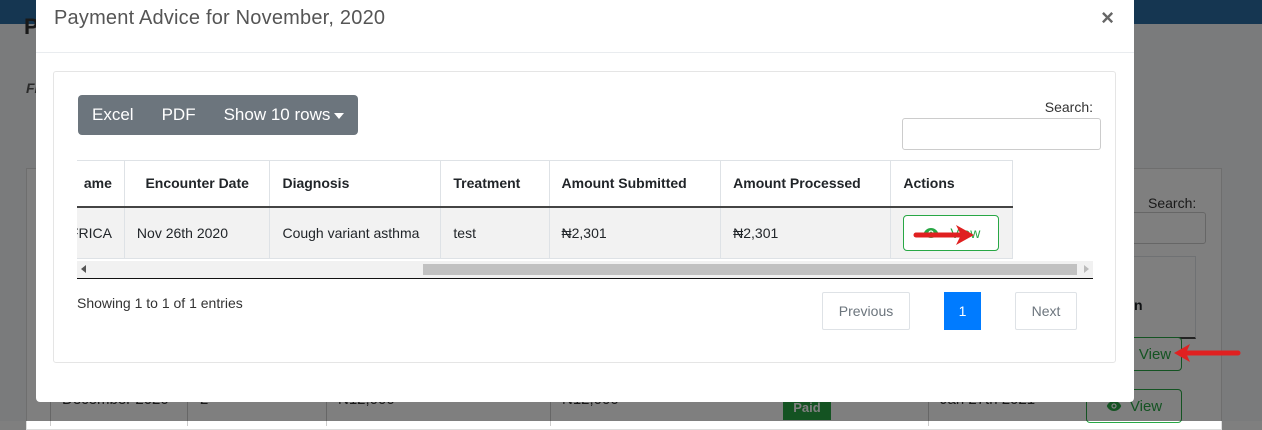 The width and height of the screenshot is (1262, 430). Describe the element at coordinates (355, 184) in the screenshot. I see `column-header-diagnosis: Diagnosis` at that location.